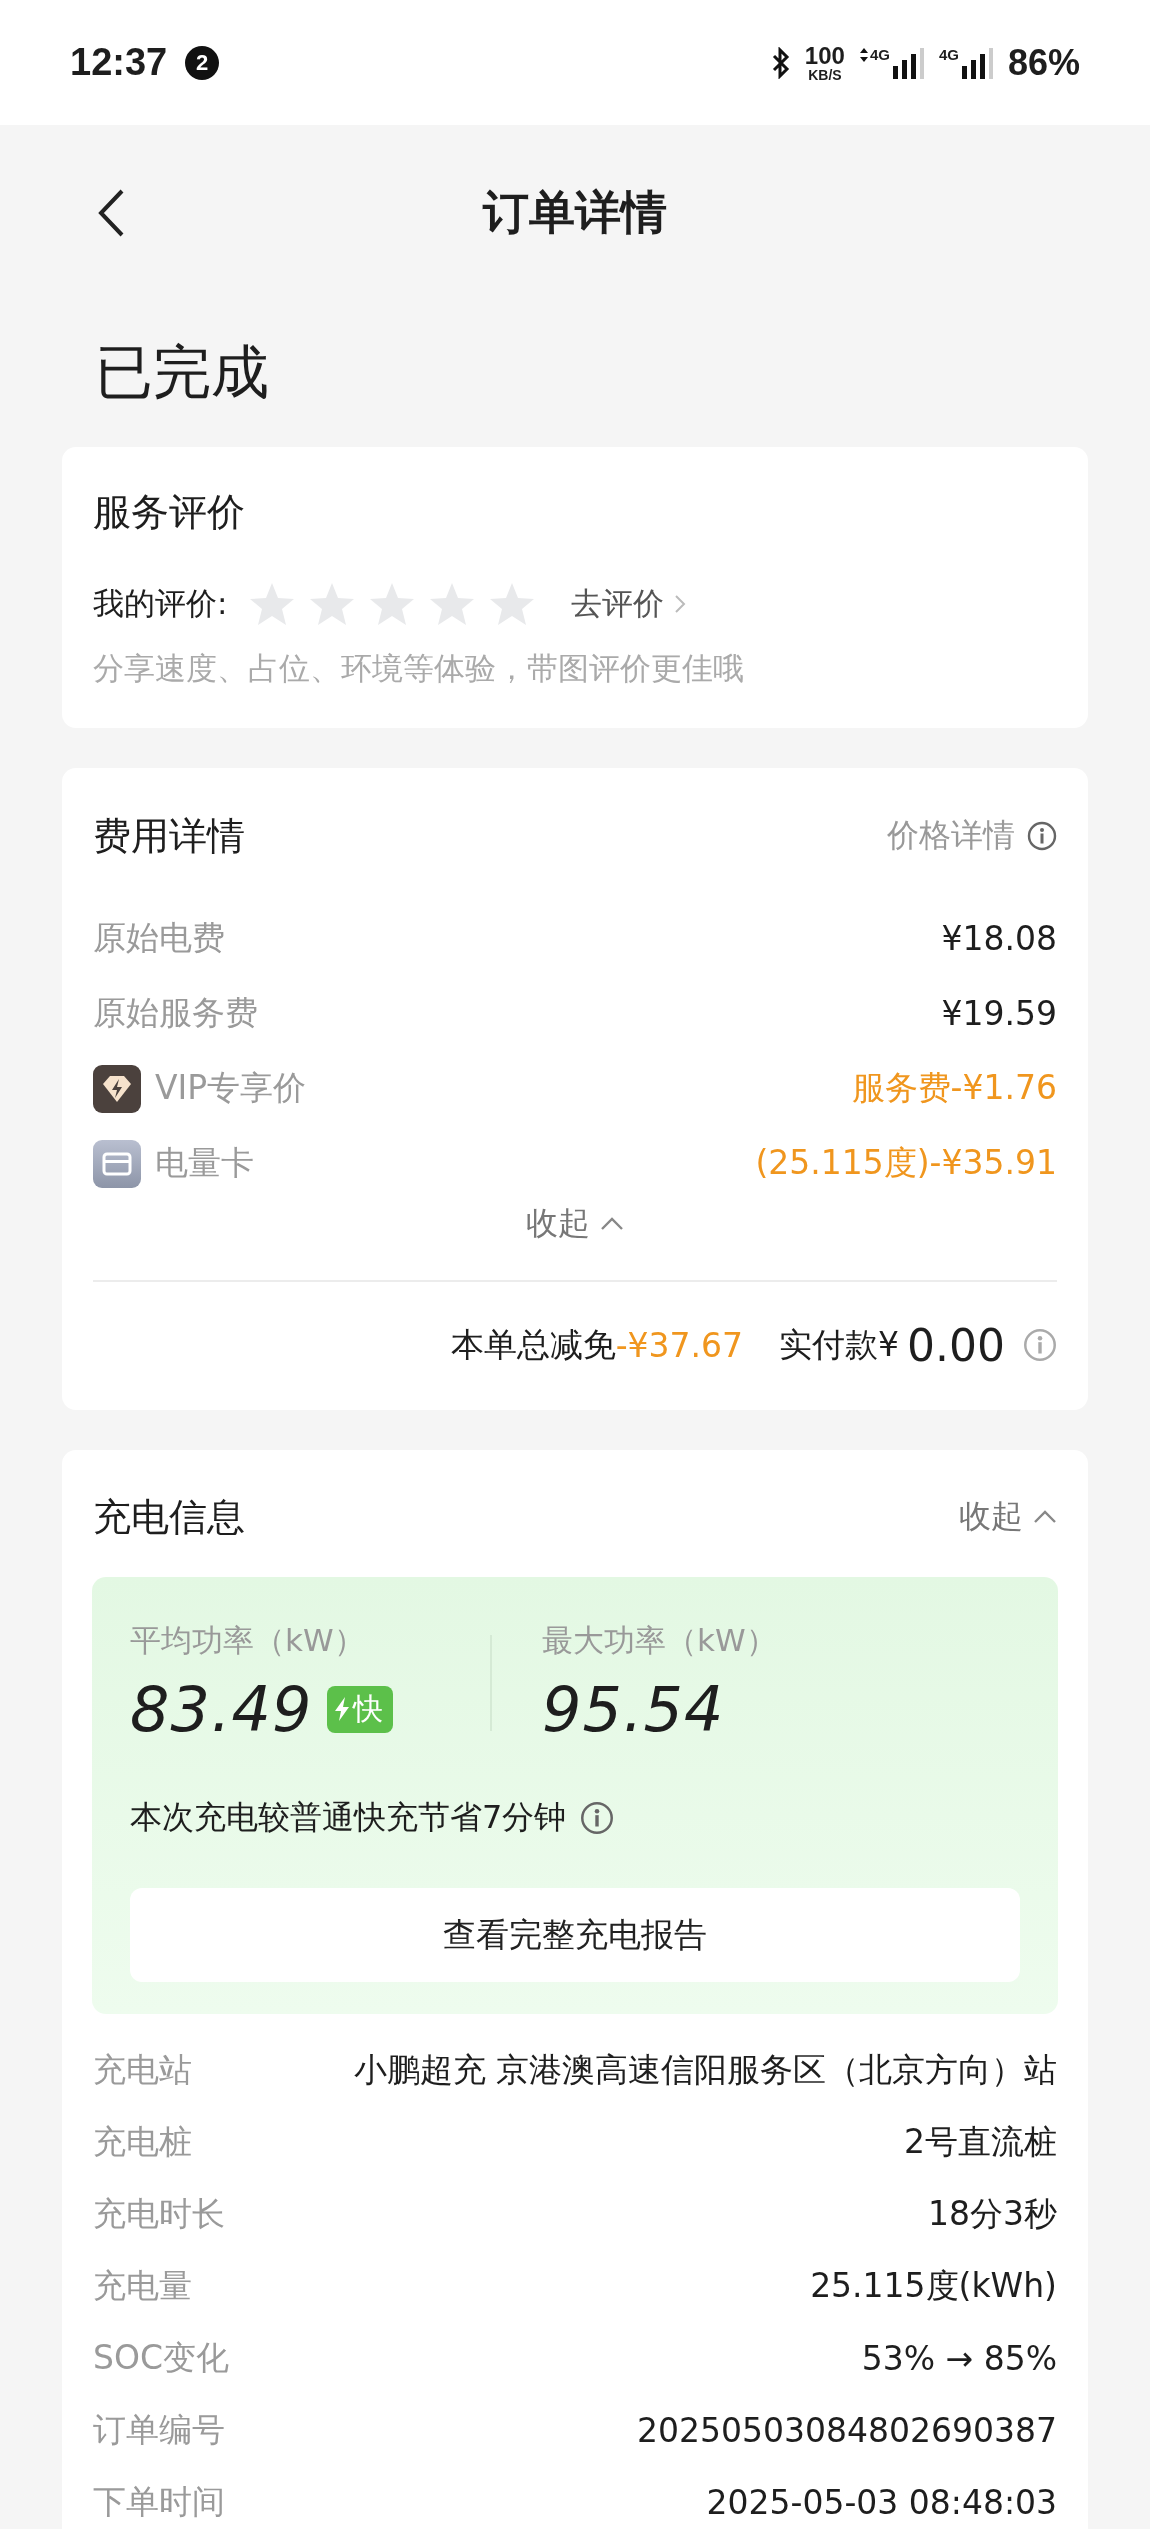 This screenshot has height=2529, width=1150. I want to click on detail-label: SOC变化, so click(161, 2357).